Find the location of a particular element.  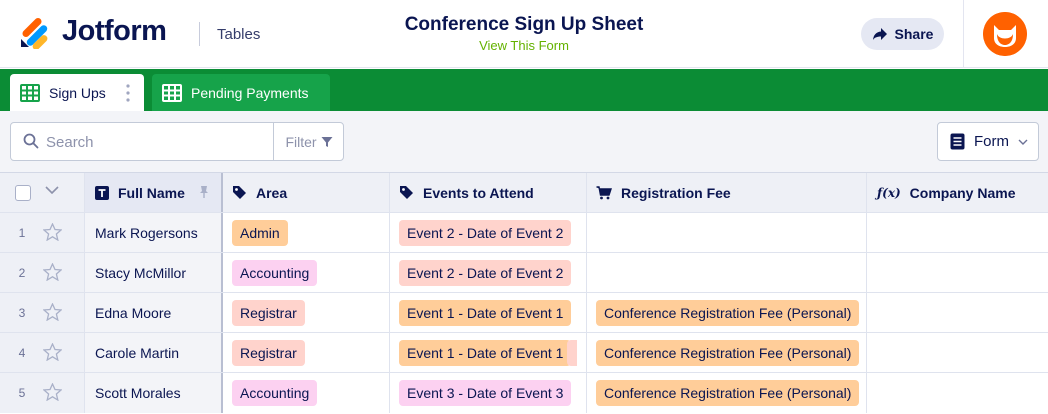

tab-label: Pending Payments is located at coordinates (250, 92).